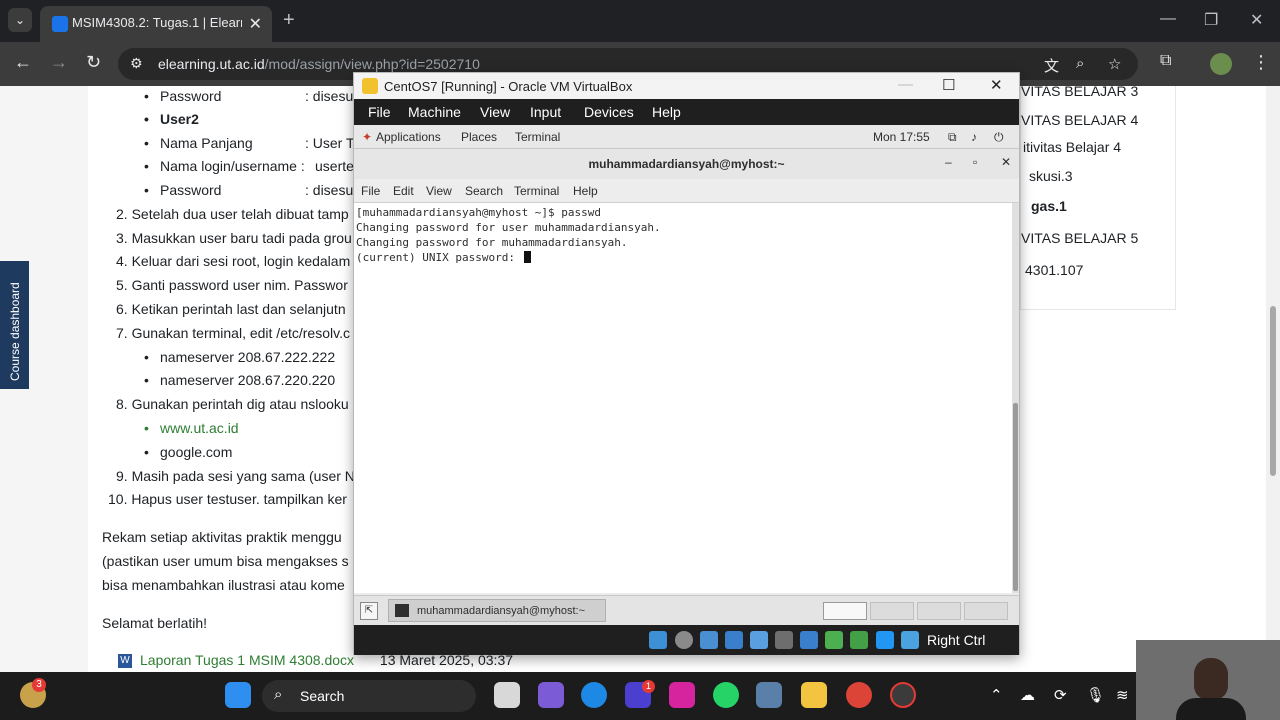  Describe the element at coordinates (784, 640) in the screenshot. I see `shared-folders-icon` at that location.